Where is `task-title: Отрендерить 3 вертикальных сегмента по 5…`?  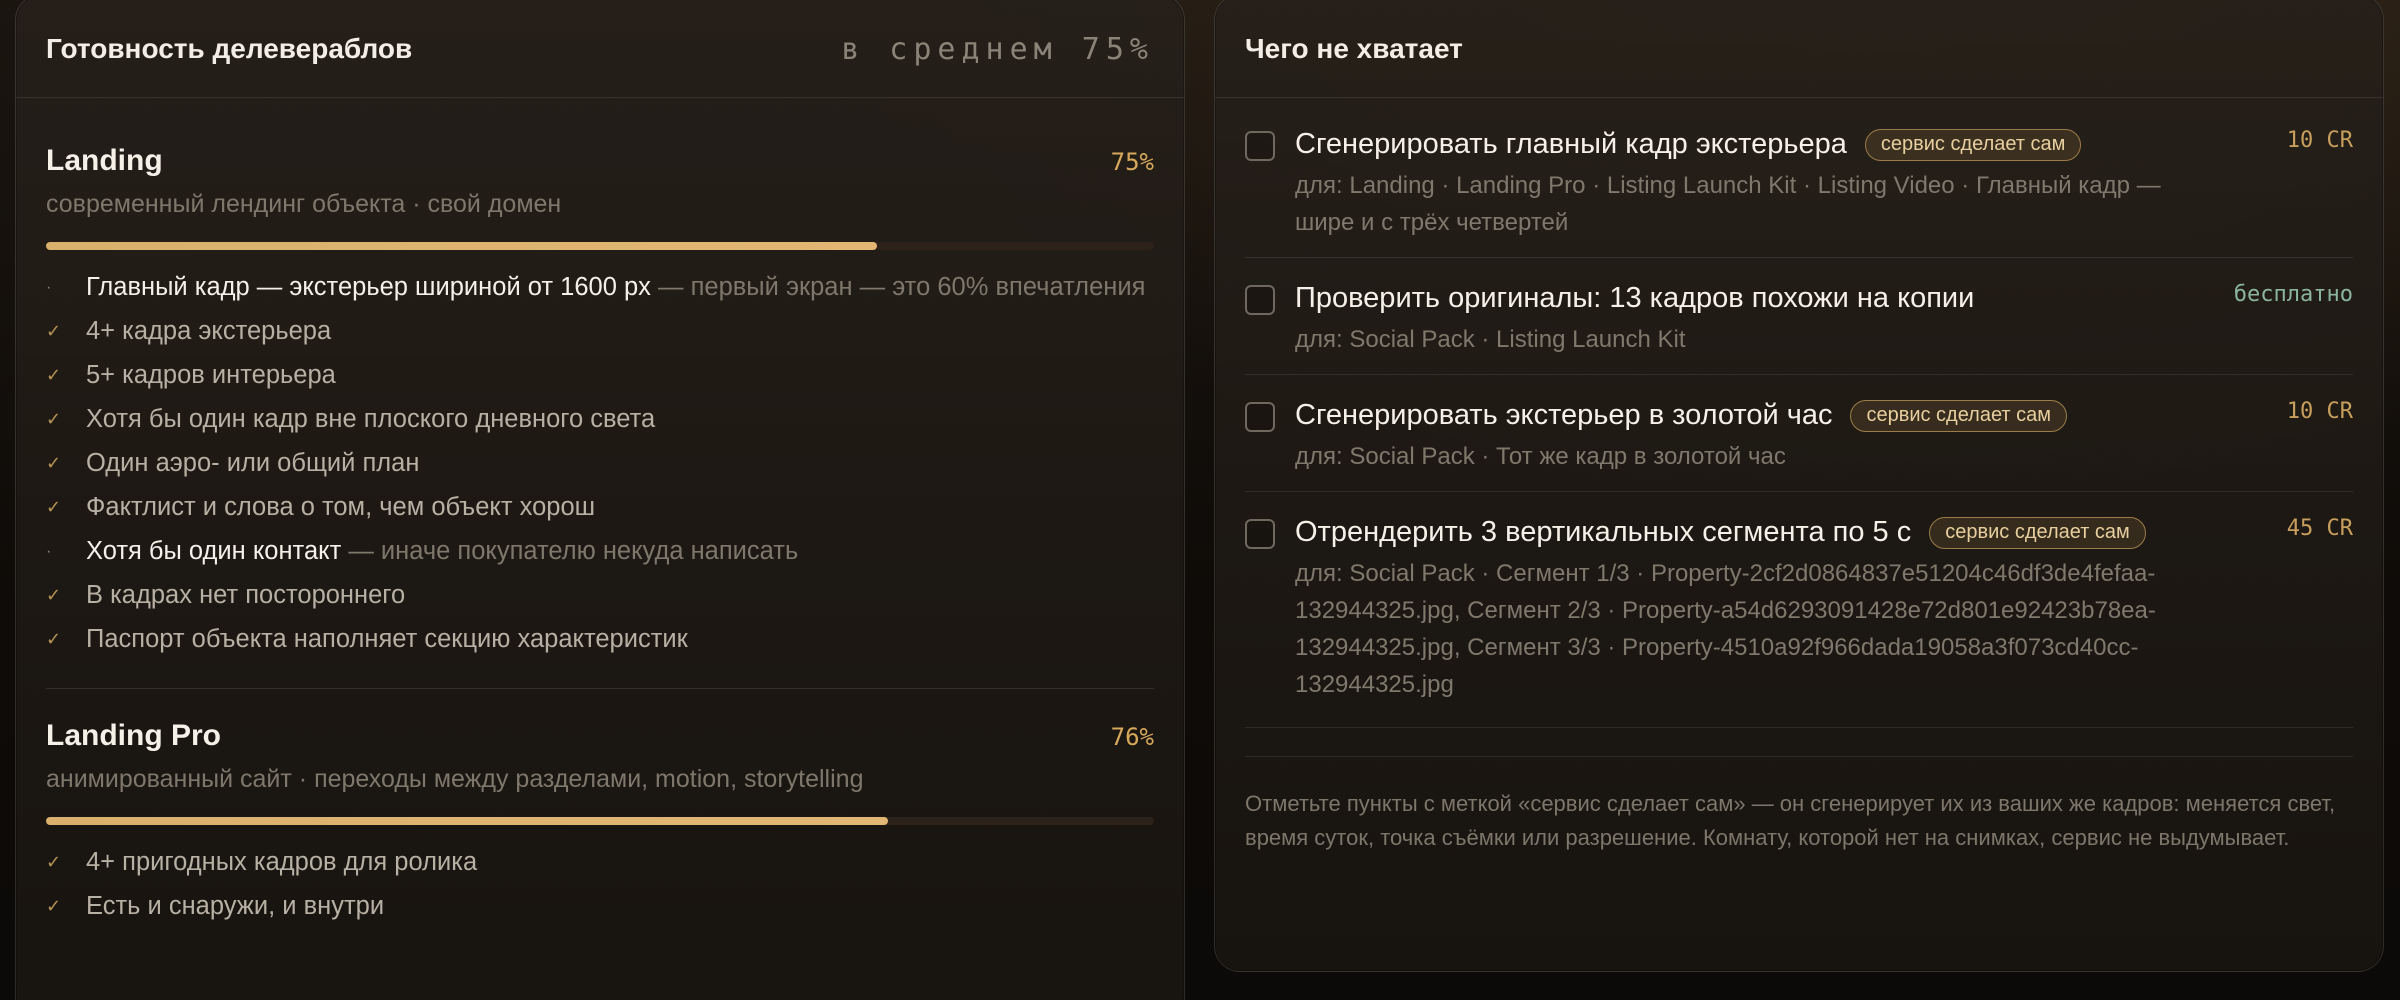 task-title: Отрендерить 3 вертикальных сегмента по 5… is located at coordinates (1603, 532).